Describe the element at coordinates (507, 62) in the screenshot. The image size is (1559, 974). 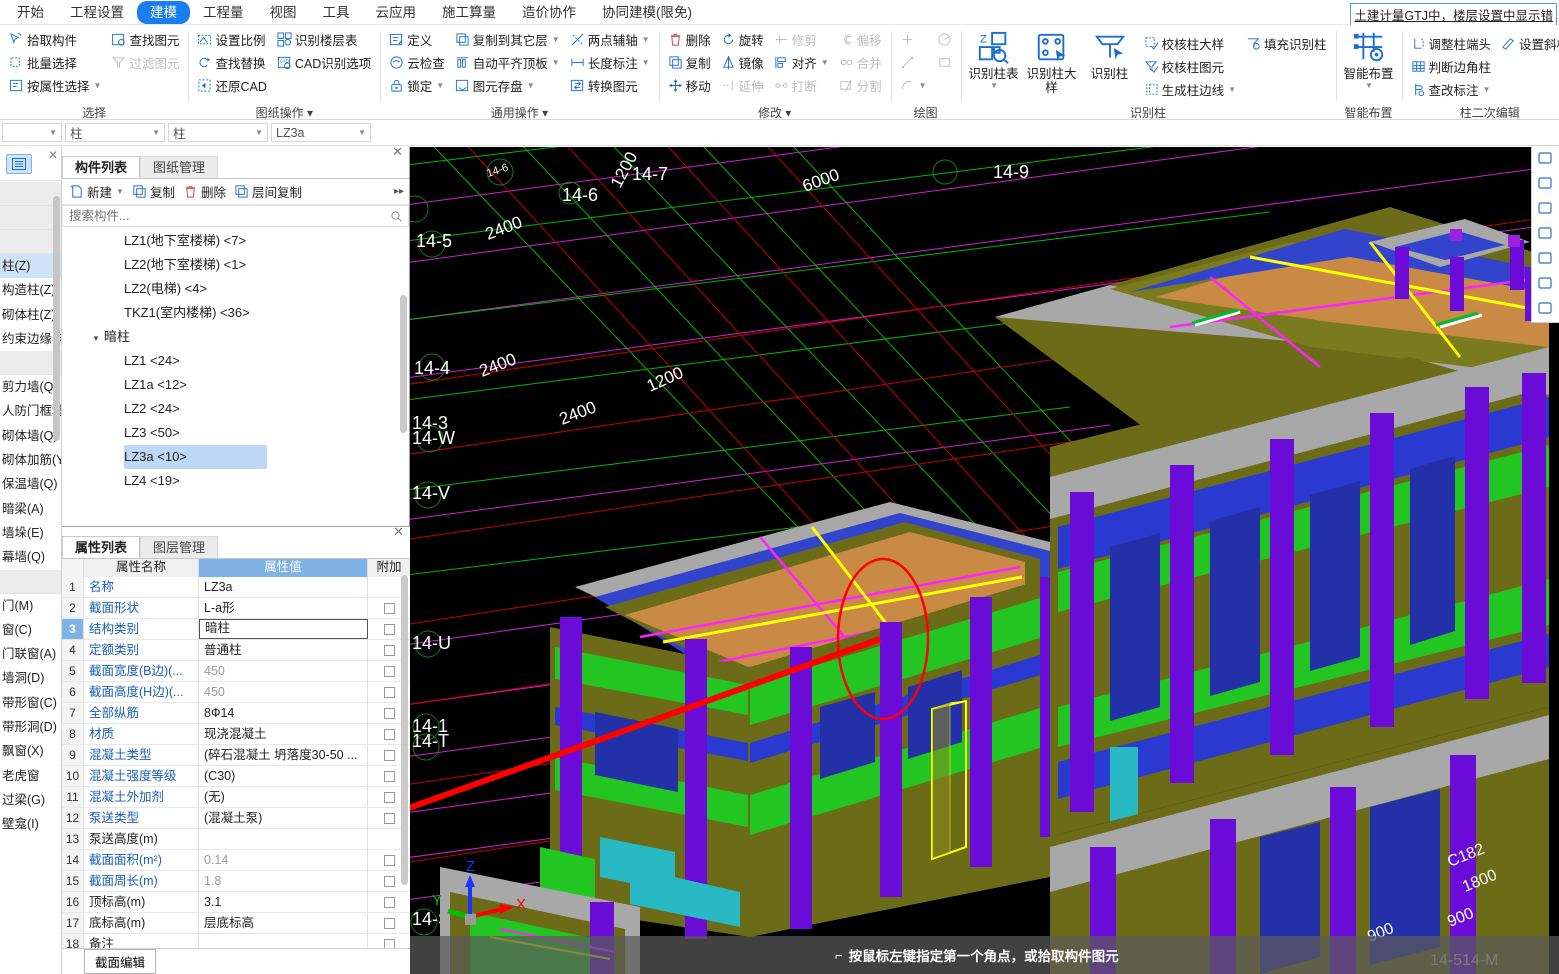
I see `auto-align-top-button: 自动平齐顶板 ▼` at that location.